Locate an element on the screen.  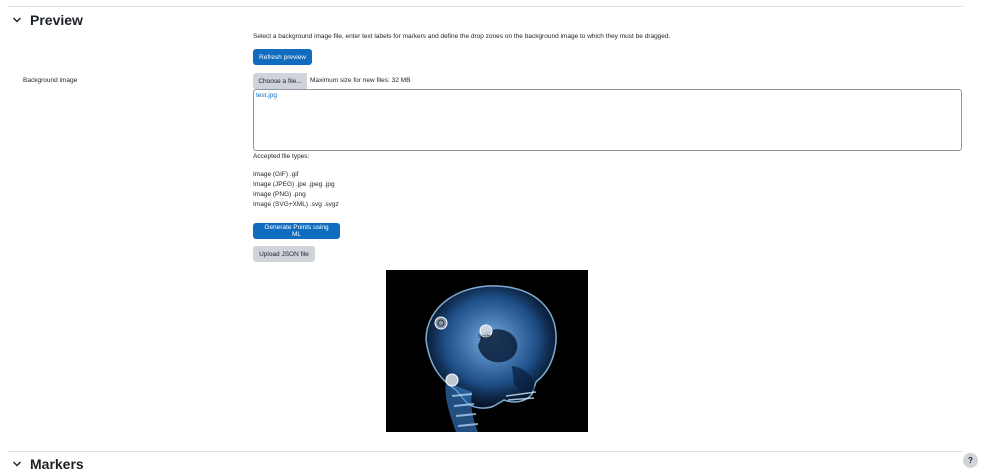
upload-json-button: Upload JSON file is located at coordinates (284, 254).